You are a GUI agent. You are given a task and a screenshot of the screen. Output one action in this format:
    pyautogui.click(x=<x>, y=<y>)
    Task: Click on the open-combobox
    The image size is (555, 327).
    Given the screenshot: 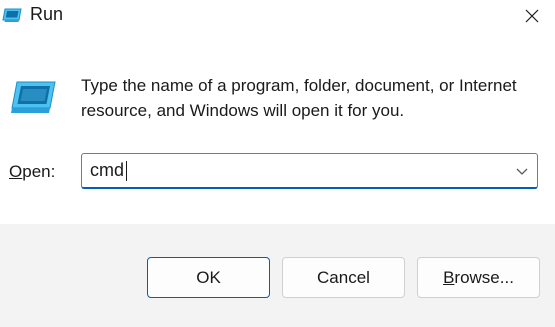 What is the action you would take?
    pyautogui.click(x=309, y=171)
    